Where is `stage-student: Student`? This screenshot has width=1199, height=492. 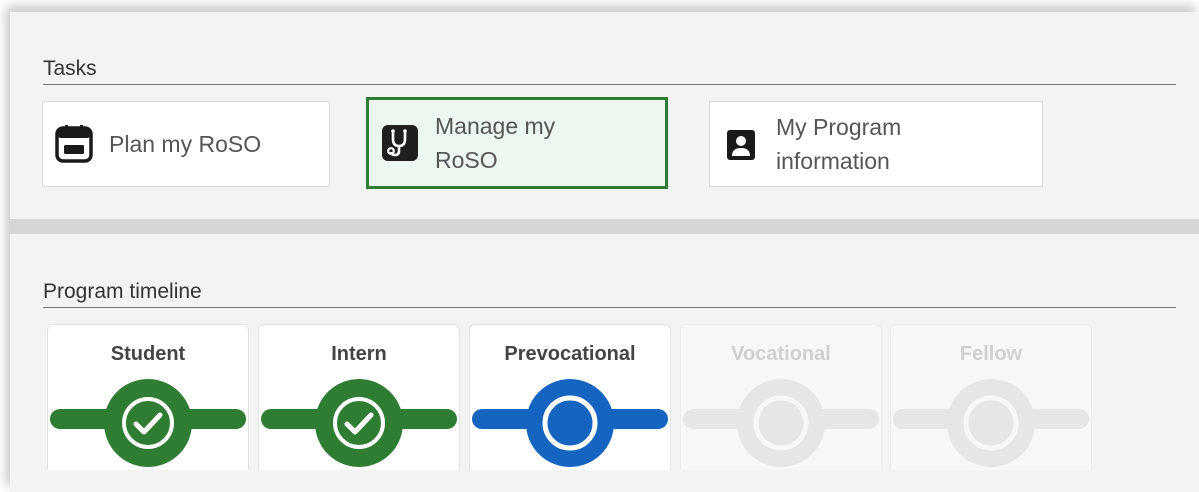
stage-student: Student is located at coordinates (148, 397).